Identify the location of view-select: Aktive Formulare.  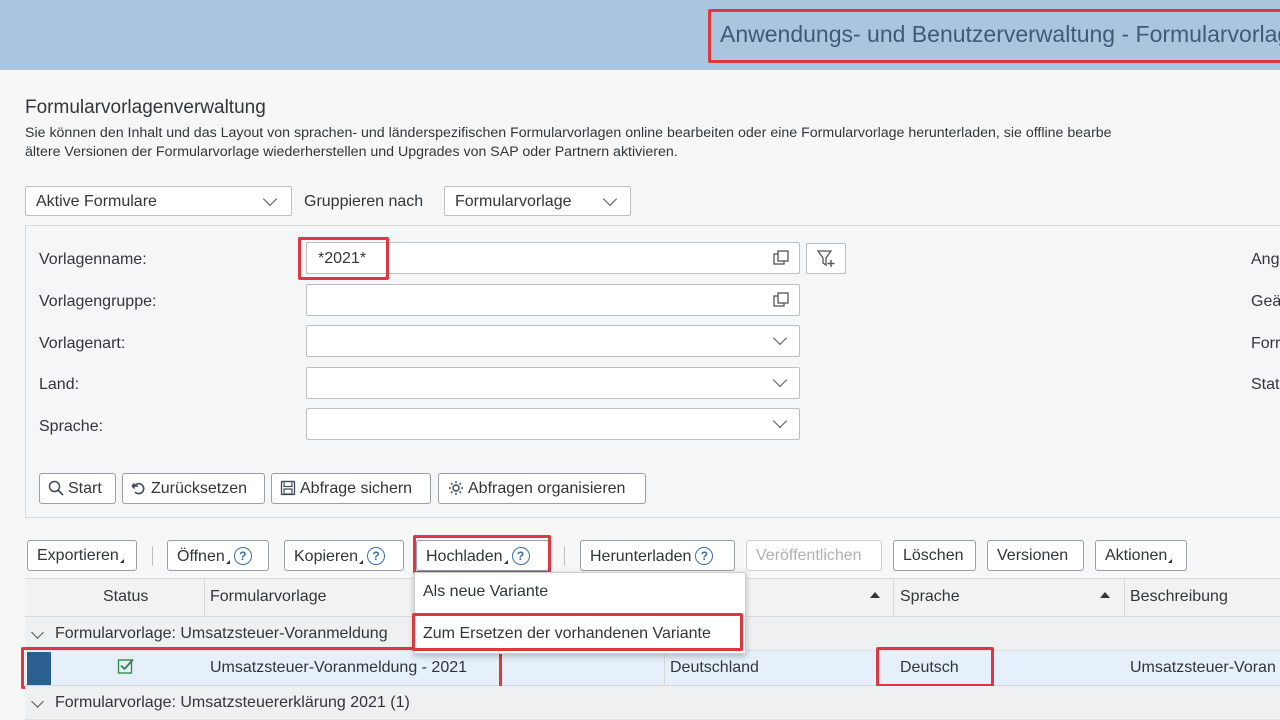
(158, 201).